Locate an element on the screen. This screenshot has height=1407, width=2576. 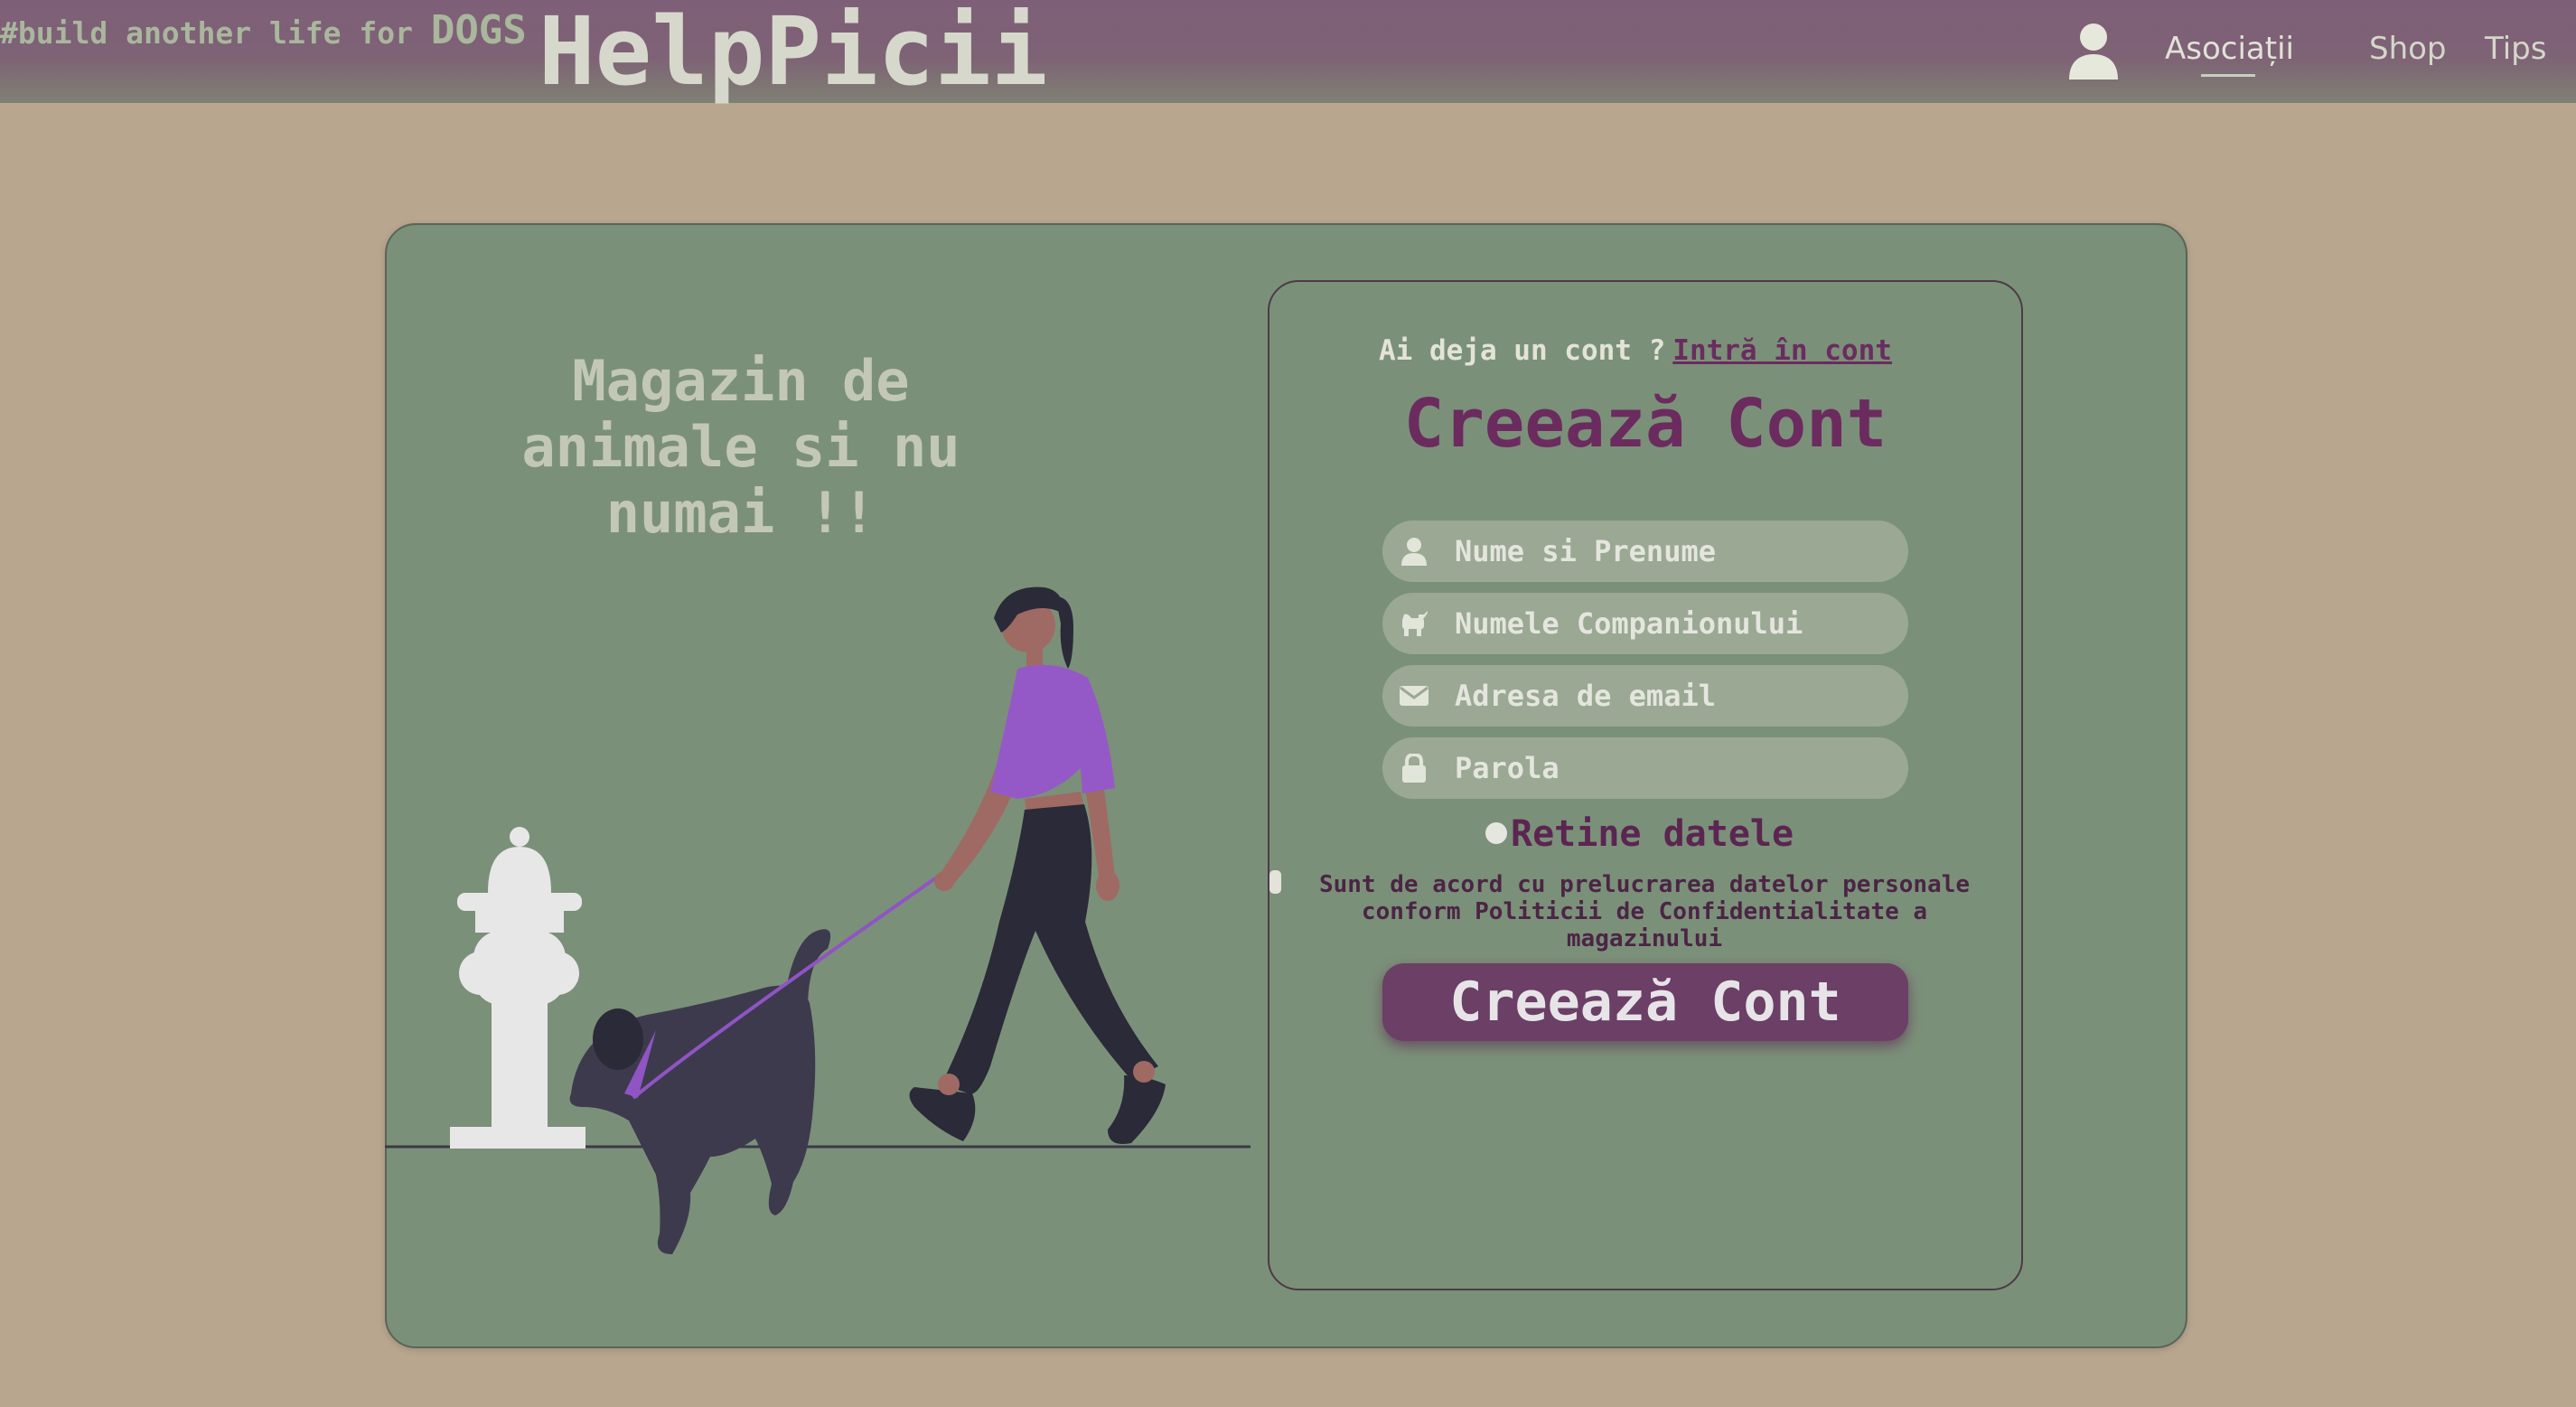
lock-icon is located at coordinates (1414, 768).